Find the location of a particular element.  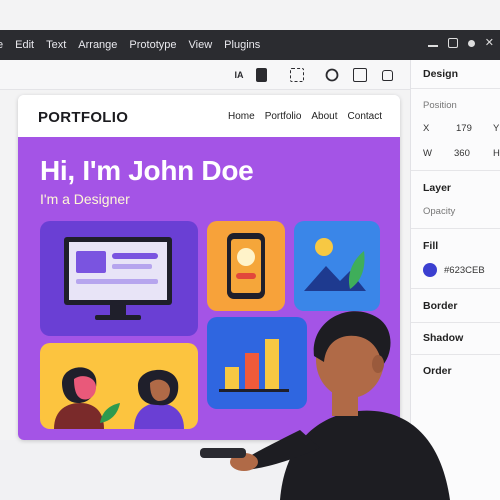

menu-item-view: View is located at coordinates (201, 45).